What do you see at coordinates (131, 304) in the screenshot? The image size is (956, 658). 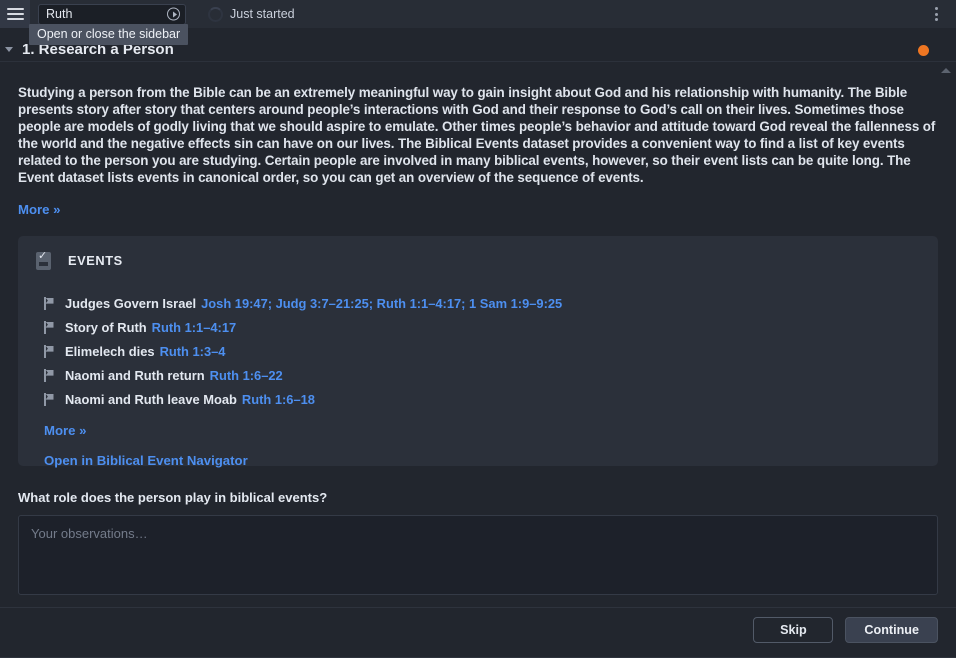 I see `event-name: Judges Govern Israel` at bounding box center [131, 304].